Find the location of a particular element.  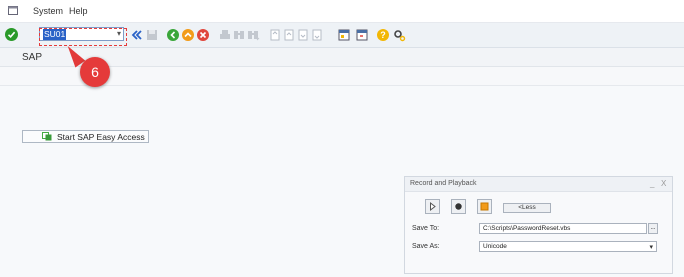

easy-access-icon is located at coordinates (47, 136).